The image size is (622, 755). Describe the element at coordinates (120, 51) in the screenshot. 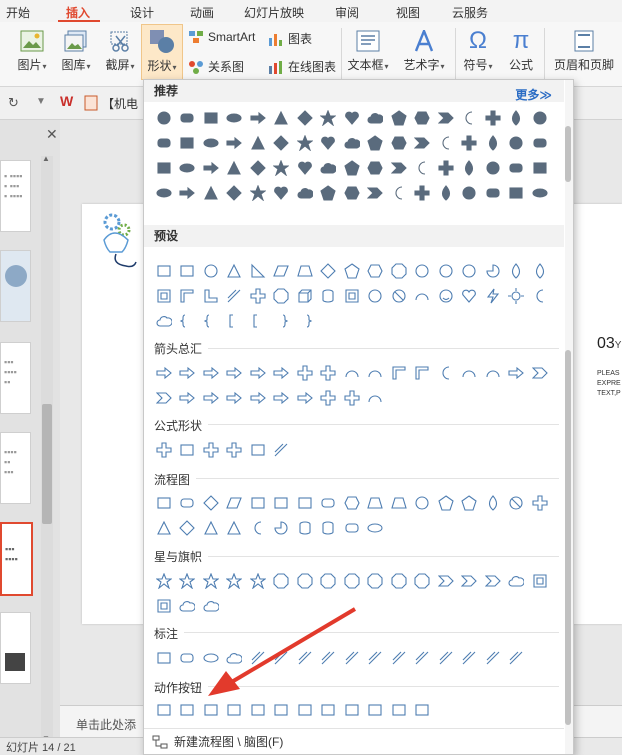

I see `screenshot-button: 截屏▾` at that location.